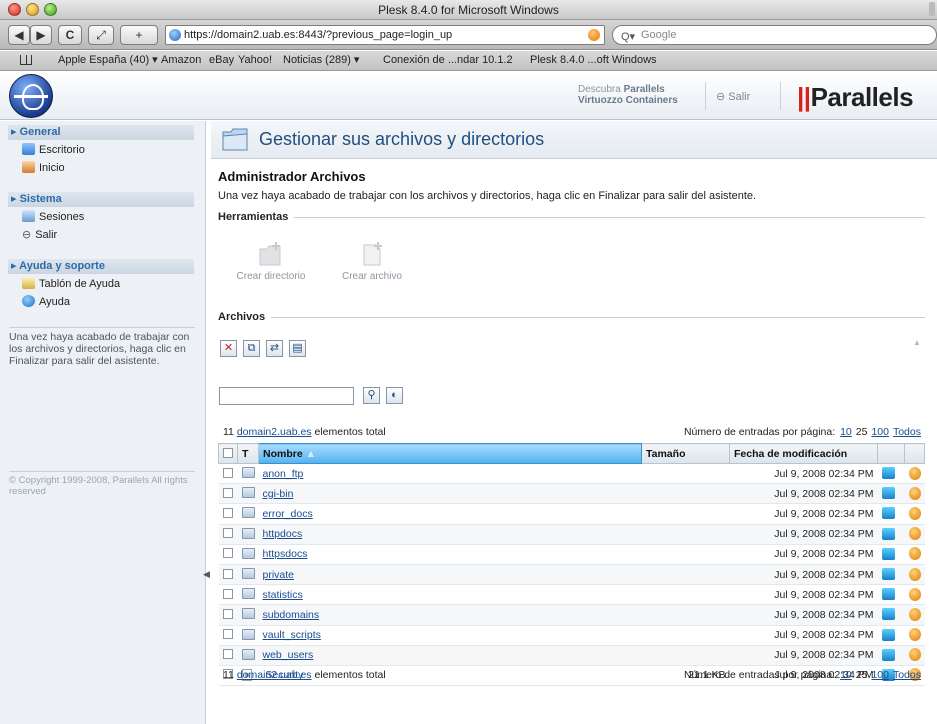  What do you see at coordinates (70, 35) in the screenshot?
I see `reload-button: C` at bounding box center [70, 35].